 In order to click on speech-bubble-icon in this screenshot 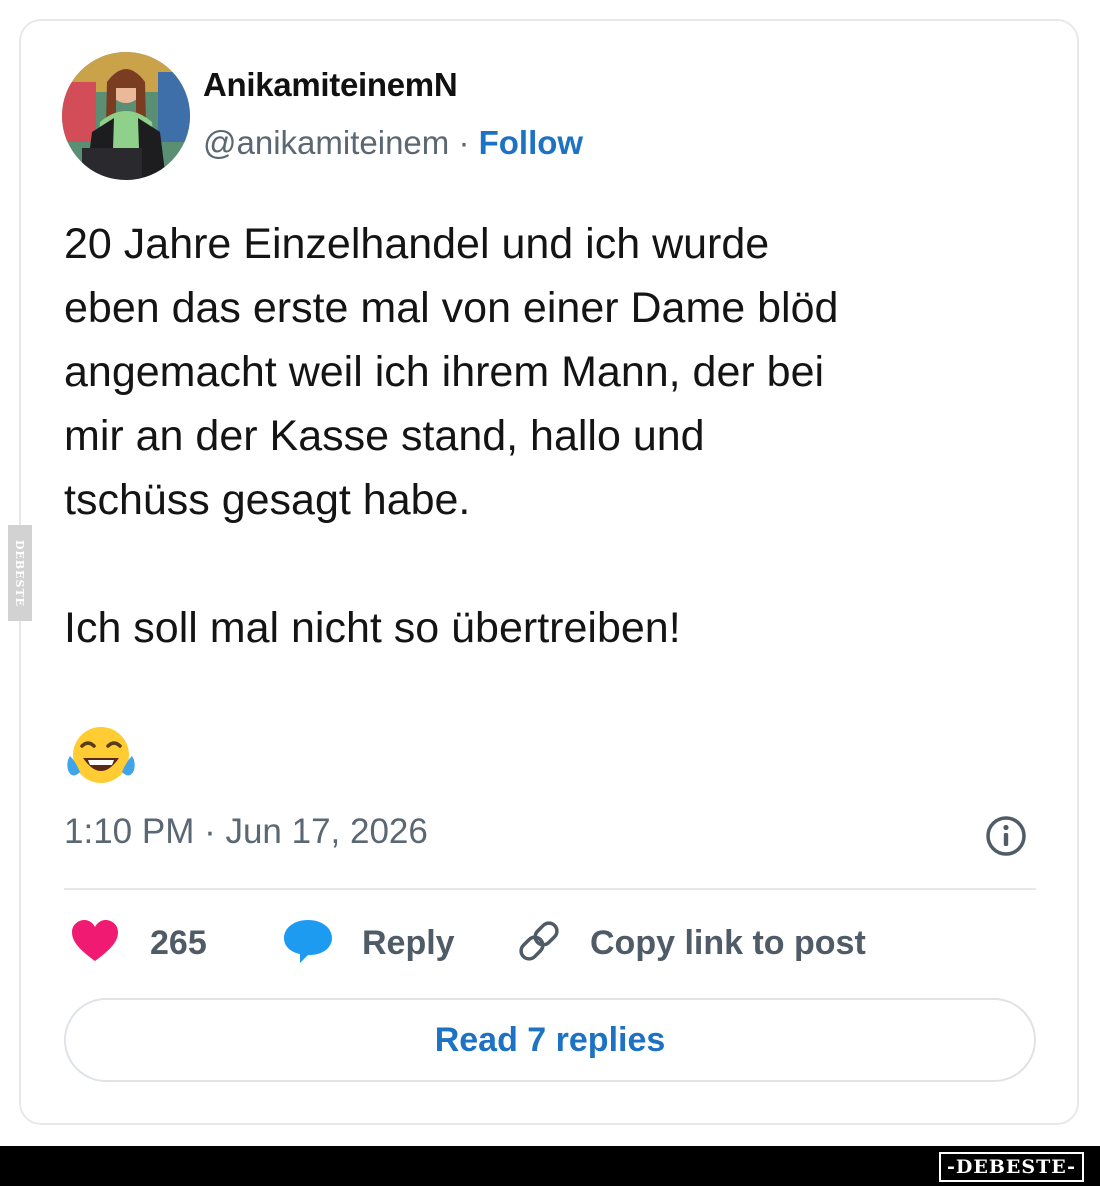, I will do `click(308, 943)`.